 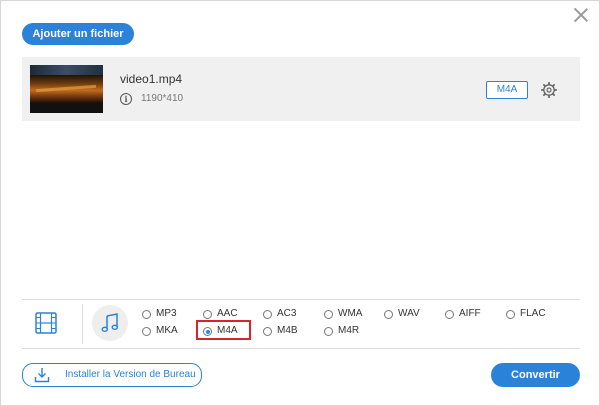 What do you see at coordinates (162, 98) in the screenshot?
I see `file-resolution: 1190*410` at bounding box center [162, 98].